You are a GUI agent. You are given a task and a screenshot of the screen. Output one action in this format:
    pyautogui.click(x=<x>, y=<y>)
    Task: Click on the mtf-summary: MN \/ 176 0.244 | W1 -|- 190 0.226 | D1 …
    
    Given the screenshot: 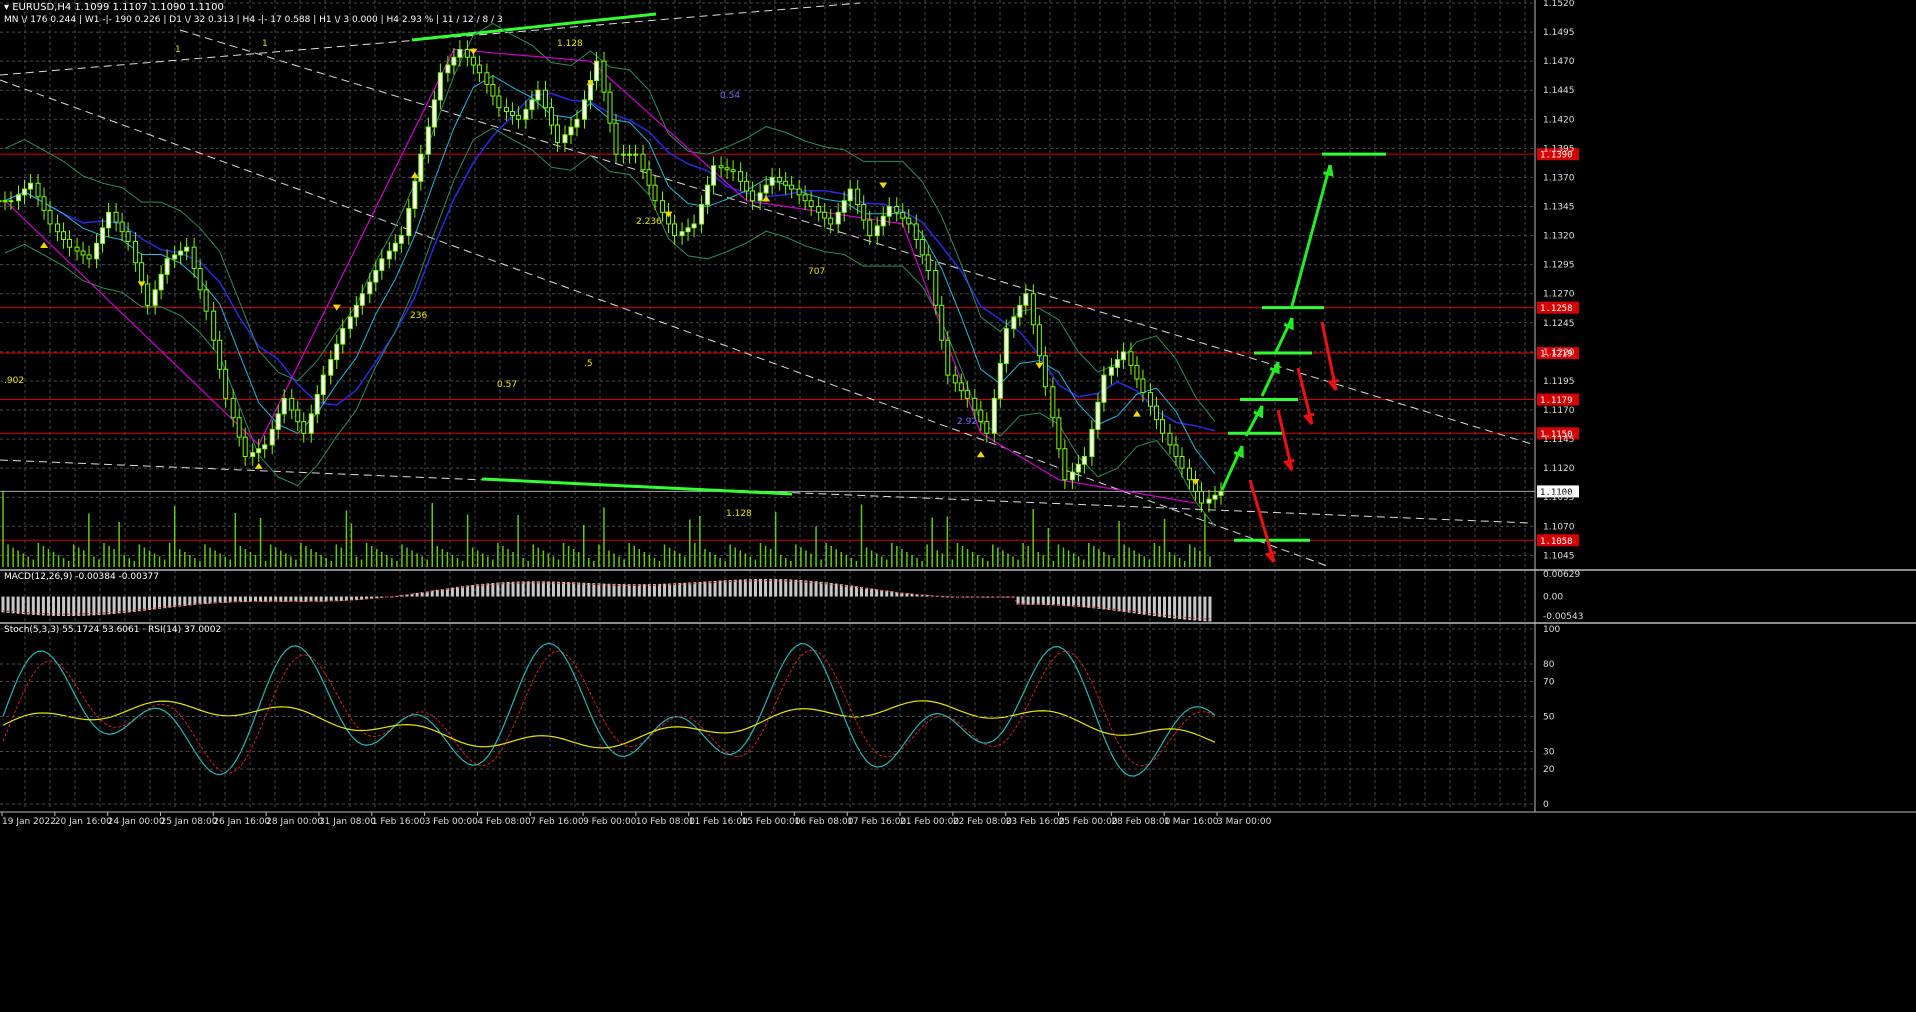 What is the action you would take?
    pyautogui.click(x=253, y=20)
    